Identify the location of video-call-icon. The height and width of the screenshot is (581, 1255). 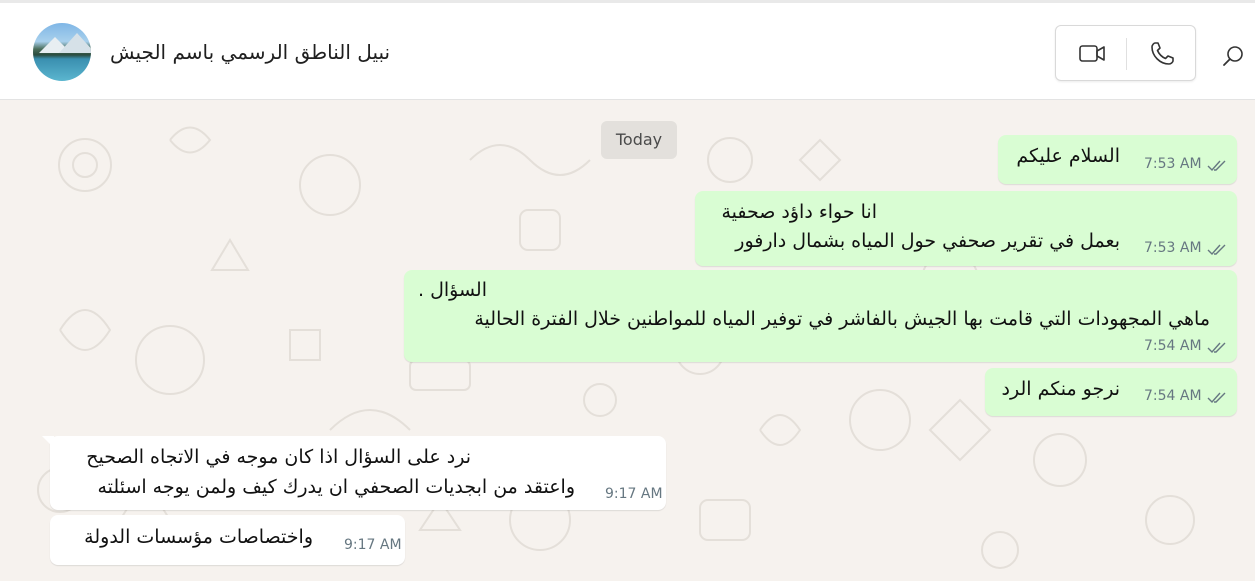
(1092, 53).